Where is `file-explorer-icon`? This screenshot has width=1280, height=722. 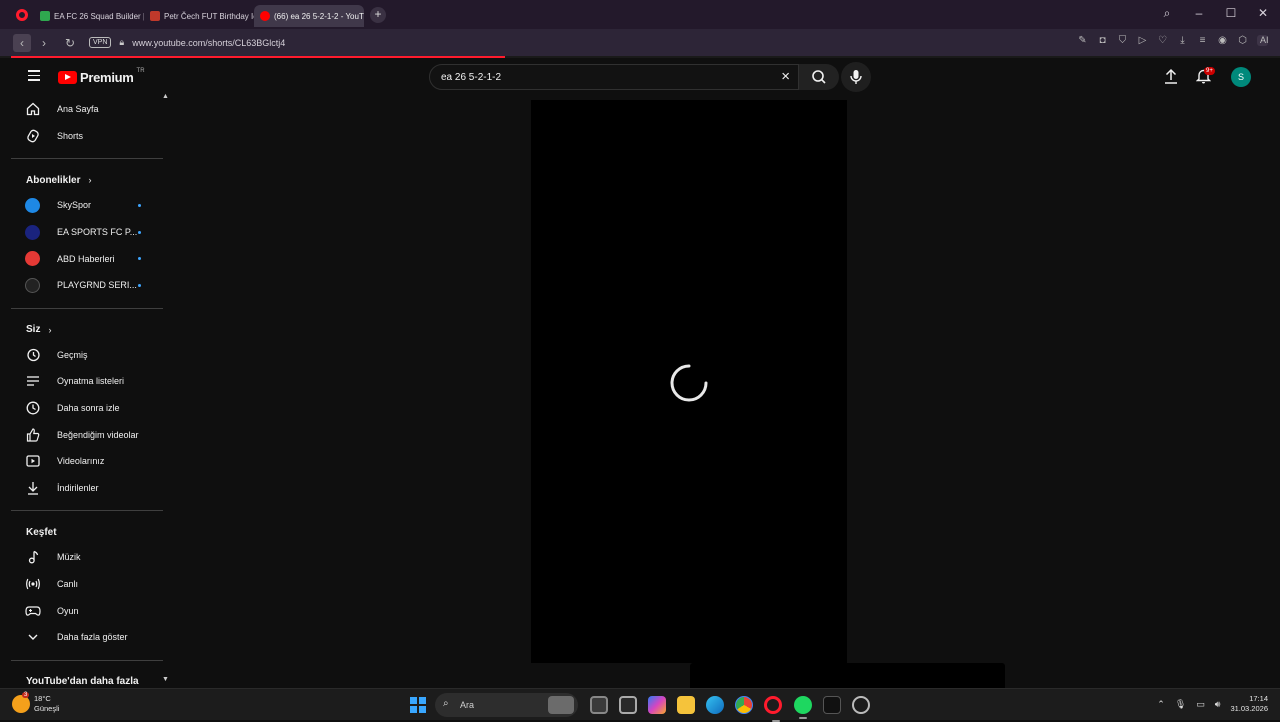
file-explorer-icon is located at coordinates (686, 705).